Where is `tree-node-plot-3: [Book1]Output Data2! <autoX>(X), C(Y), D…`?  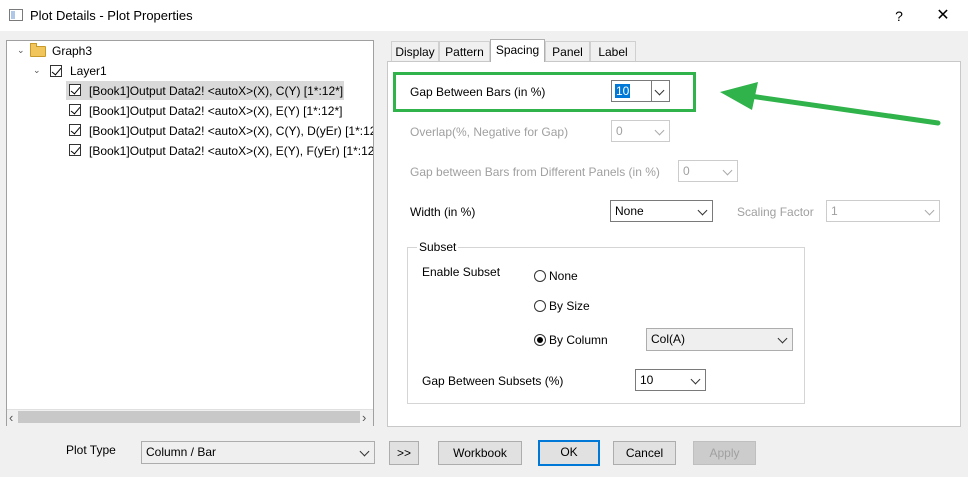
tree-node-plot-3: [Book1]Output Data2! <autoX>(X), C(Y), D… is located at coordinates (231, 131).